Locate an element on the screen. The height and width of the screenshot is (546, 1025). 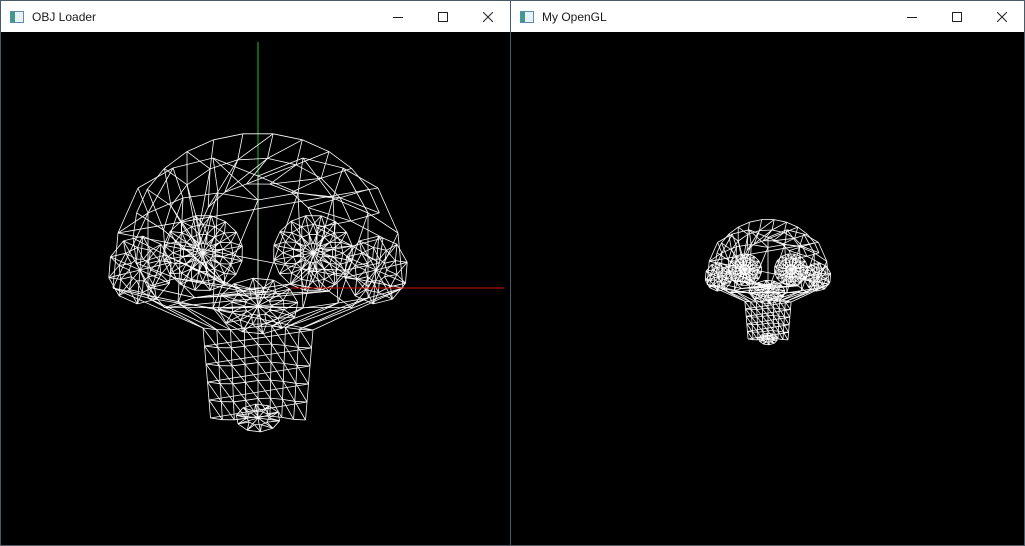
app-icon is located at coordinates (17, 16).